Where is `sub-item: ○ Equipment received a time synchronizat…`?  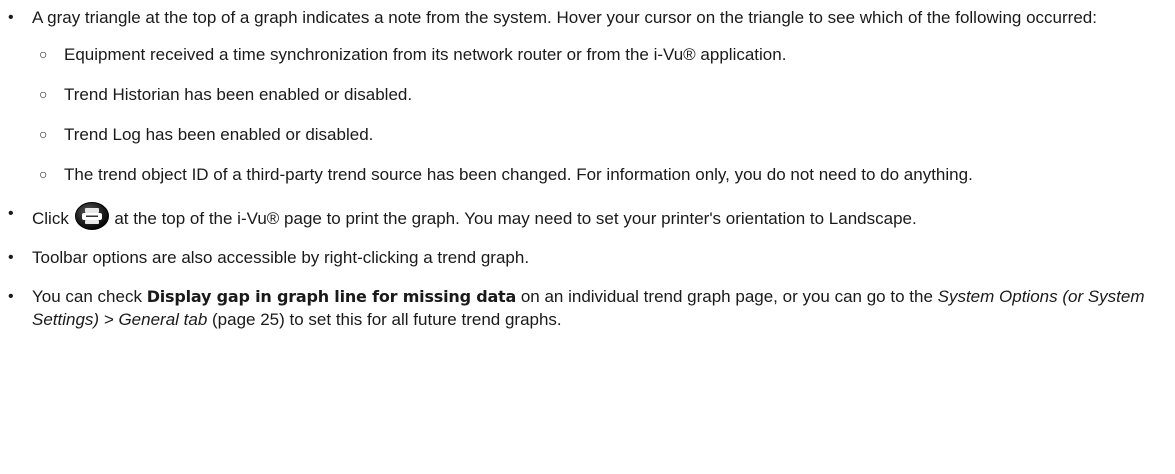
sub-item: ○ Equipment received a time synchronizat… is located at coordinates (603, 54).